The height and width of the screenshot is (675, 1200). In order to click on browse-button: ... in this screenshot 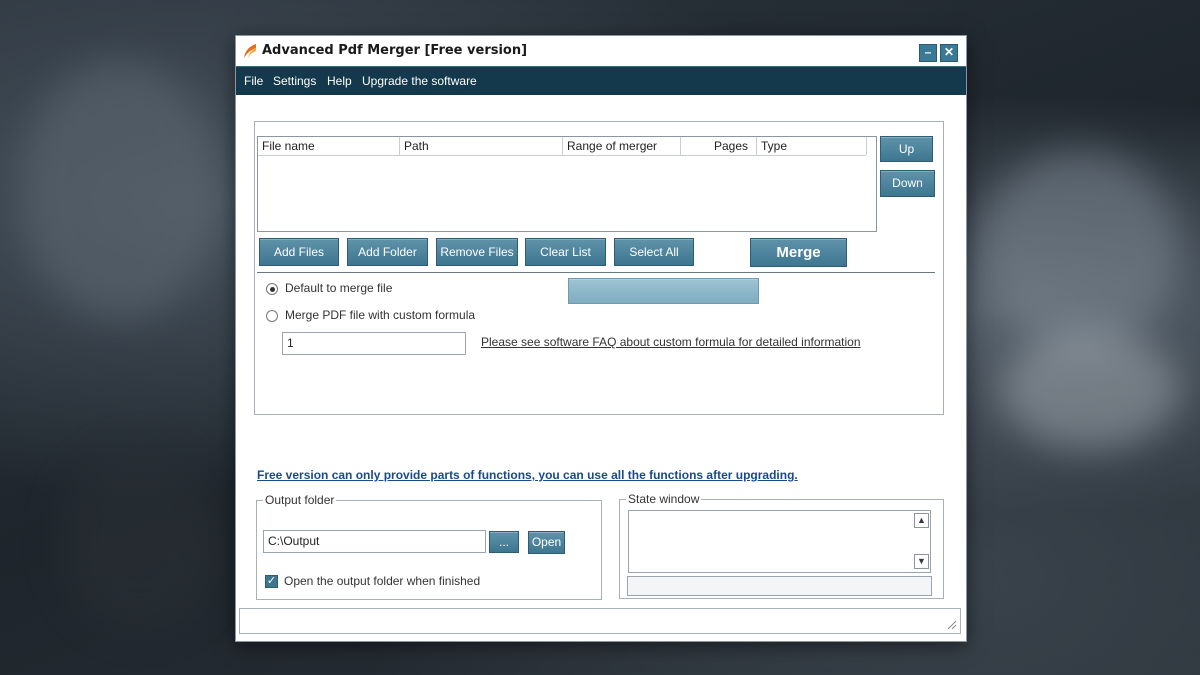, I will do `click(504, 542)`.